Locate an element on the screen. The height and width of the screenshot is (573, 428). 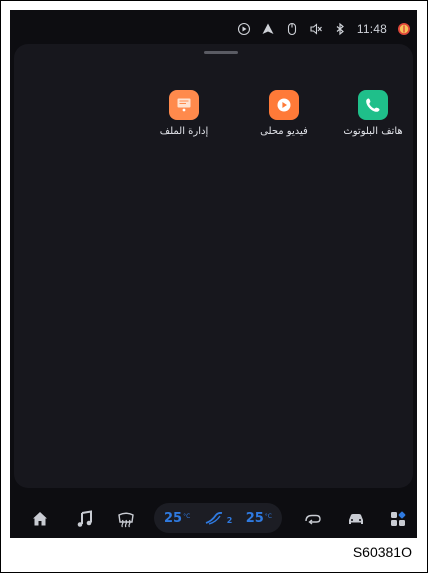
status-bar: 11:48 is located at coordinates (213, 29).